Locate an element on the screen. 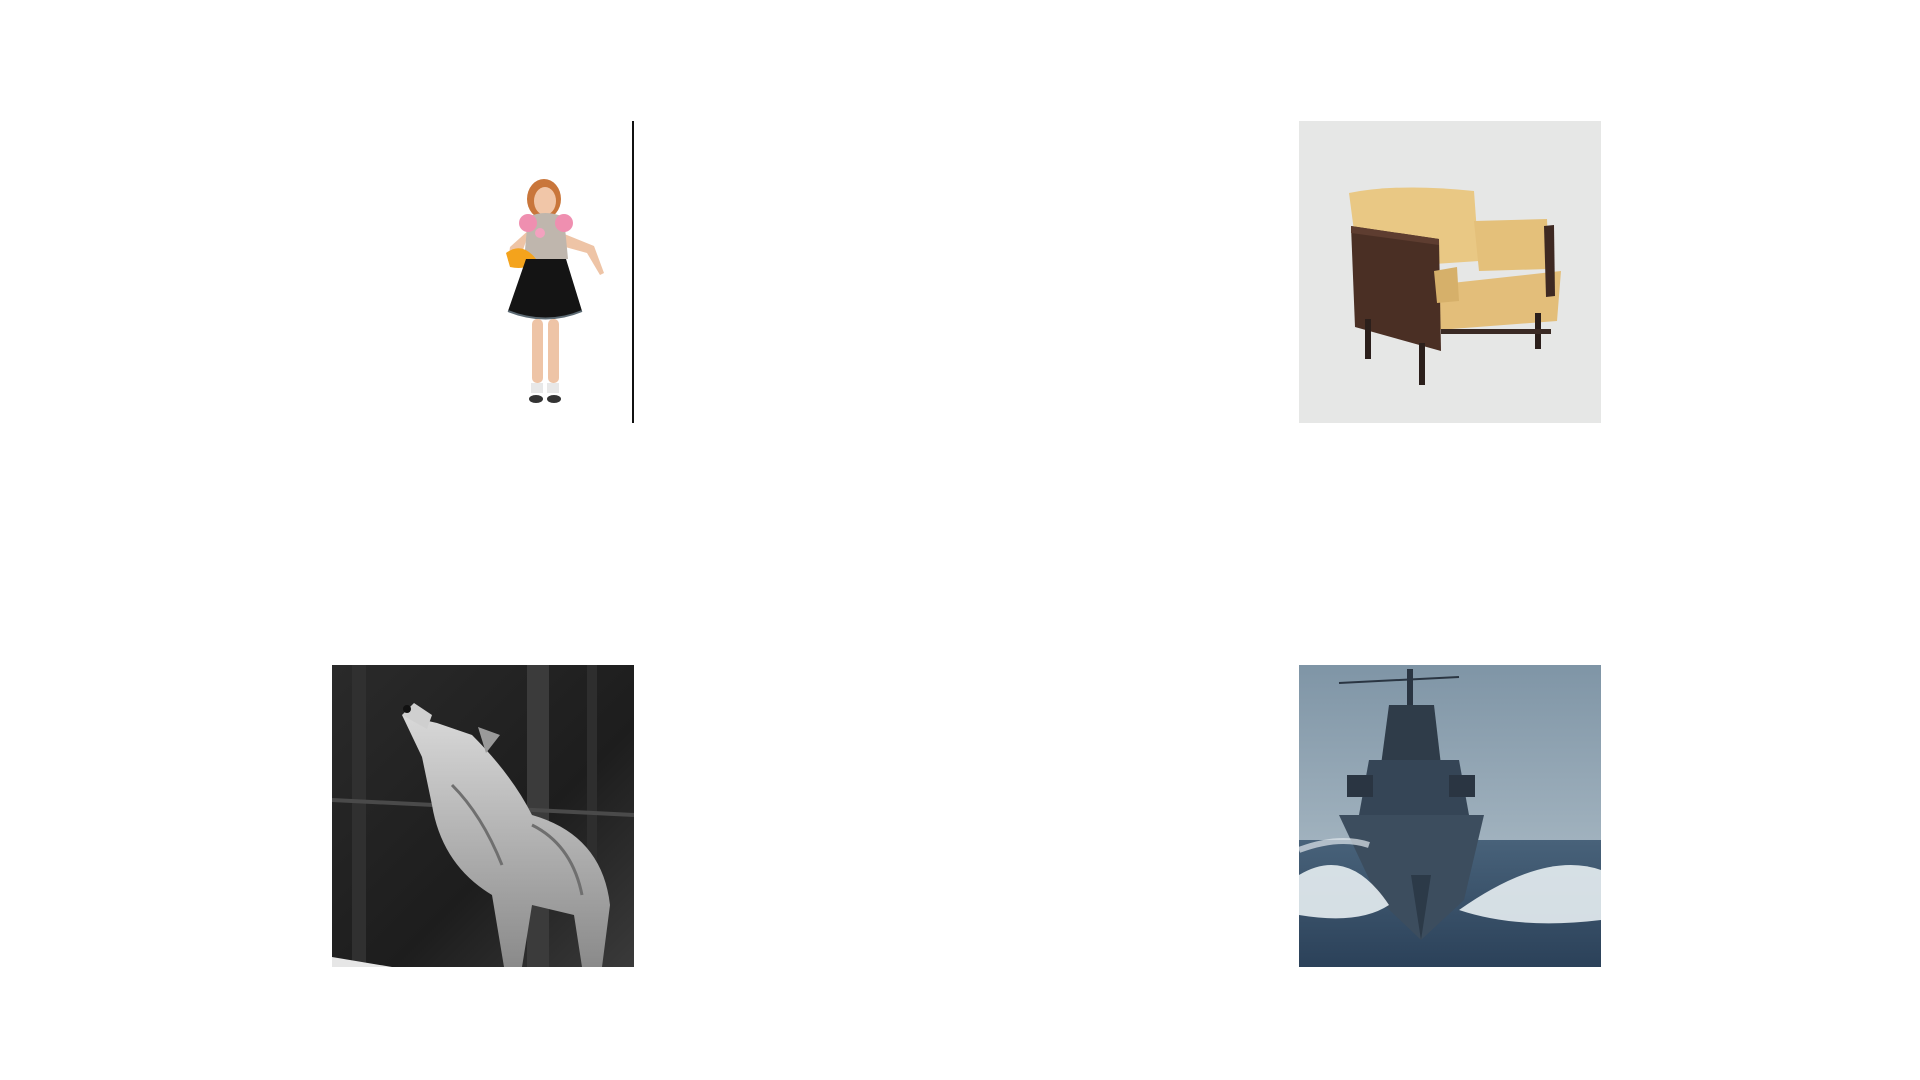 This screenshot has height=1080, width=1920. dancer-image is located at coordinates (483, 272).